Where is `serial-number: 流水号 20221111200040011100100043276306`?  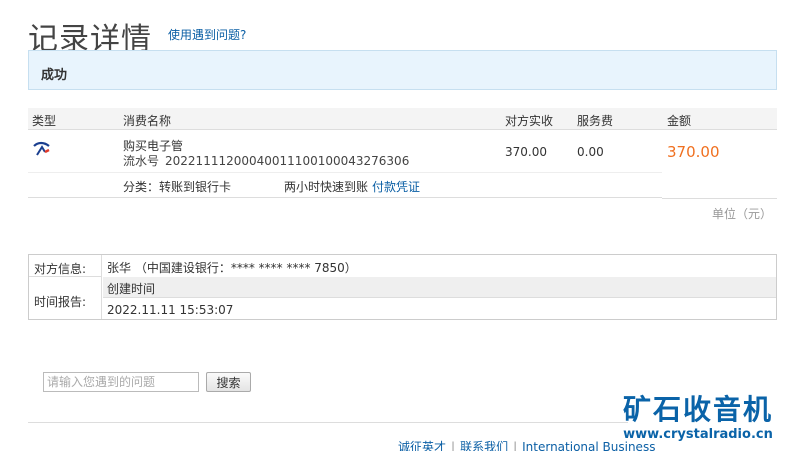
serial-number: 流水号 20221111200040011100100043276306 is located at coordinates (266, 160).